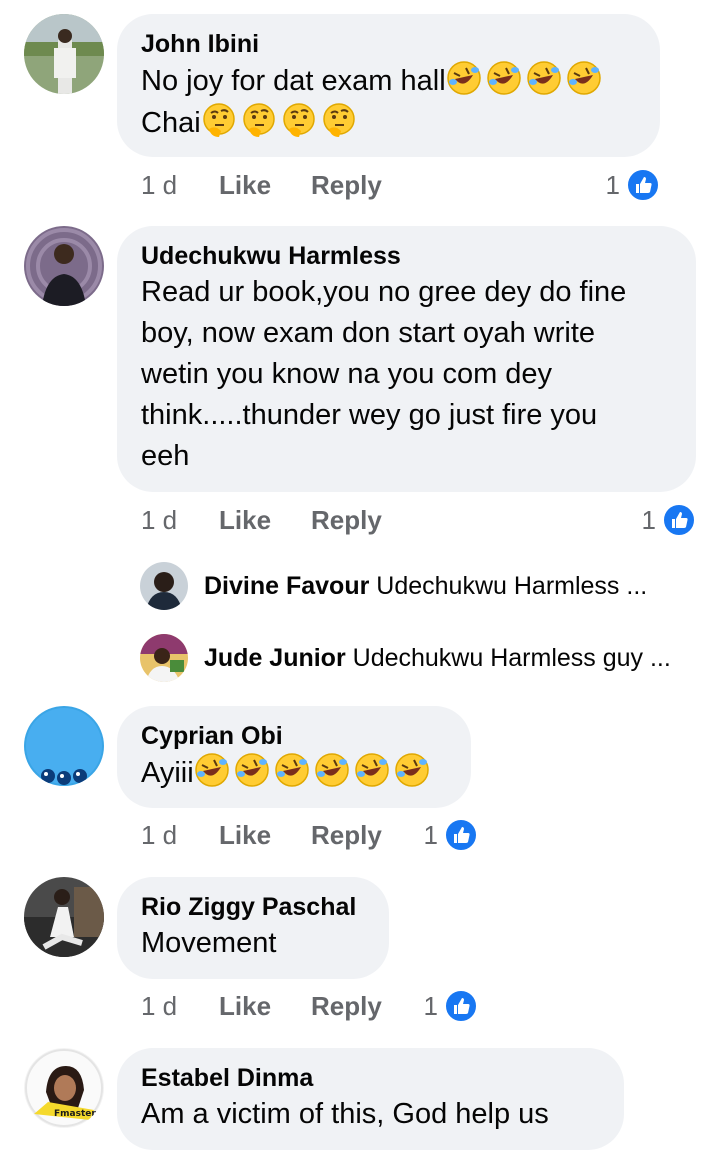  What do you see at coordinates (75, 1114) in the screenshot?
I see `avatar-sticker-text: Fmaster` at bounding box center [75, 1114].